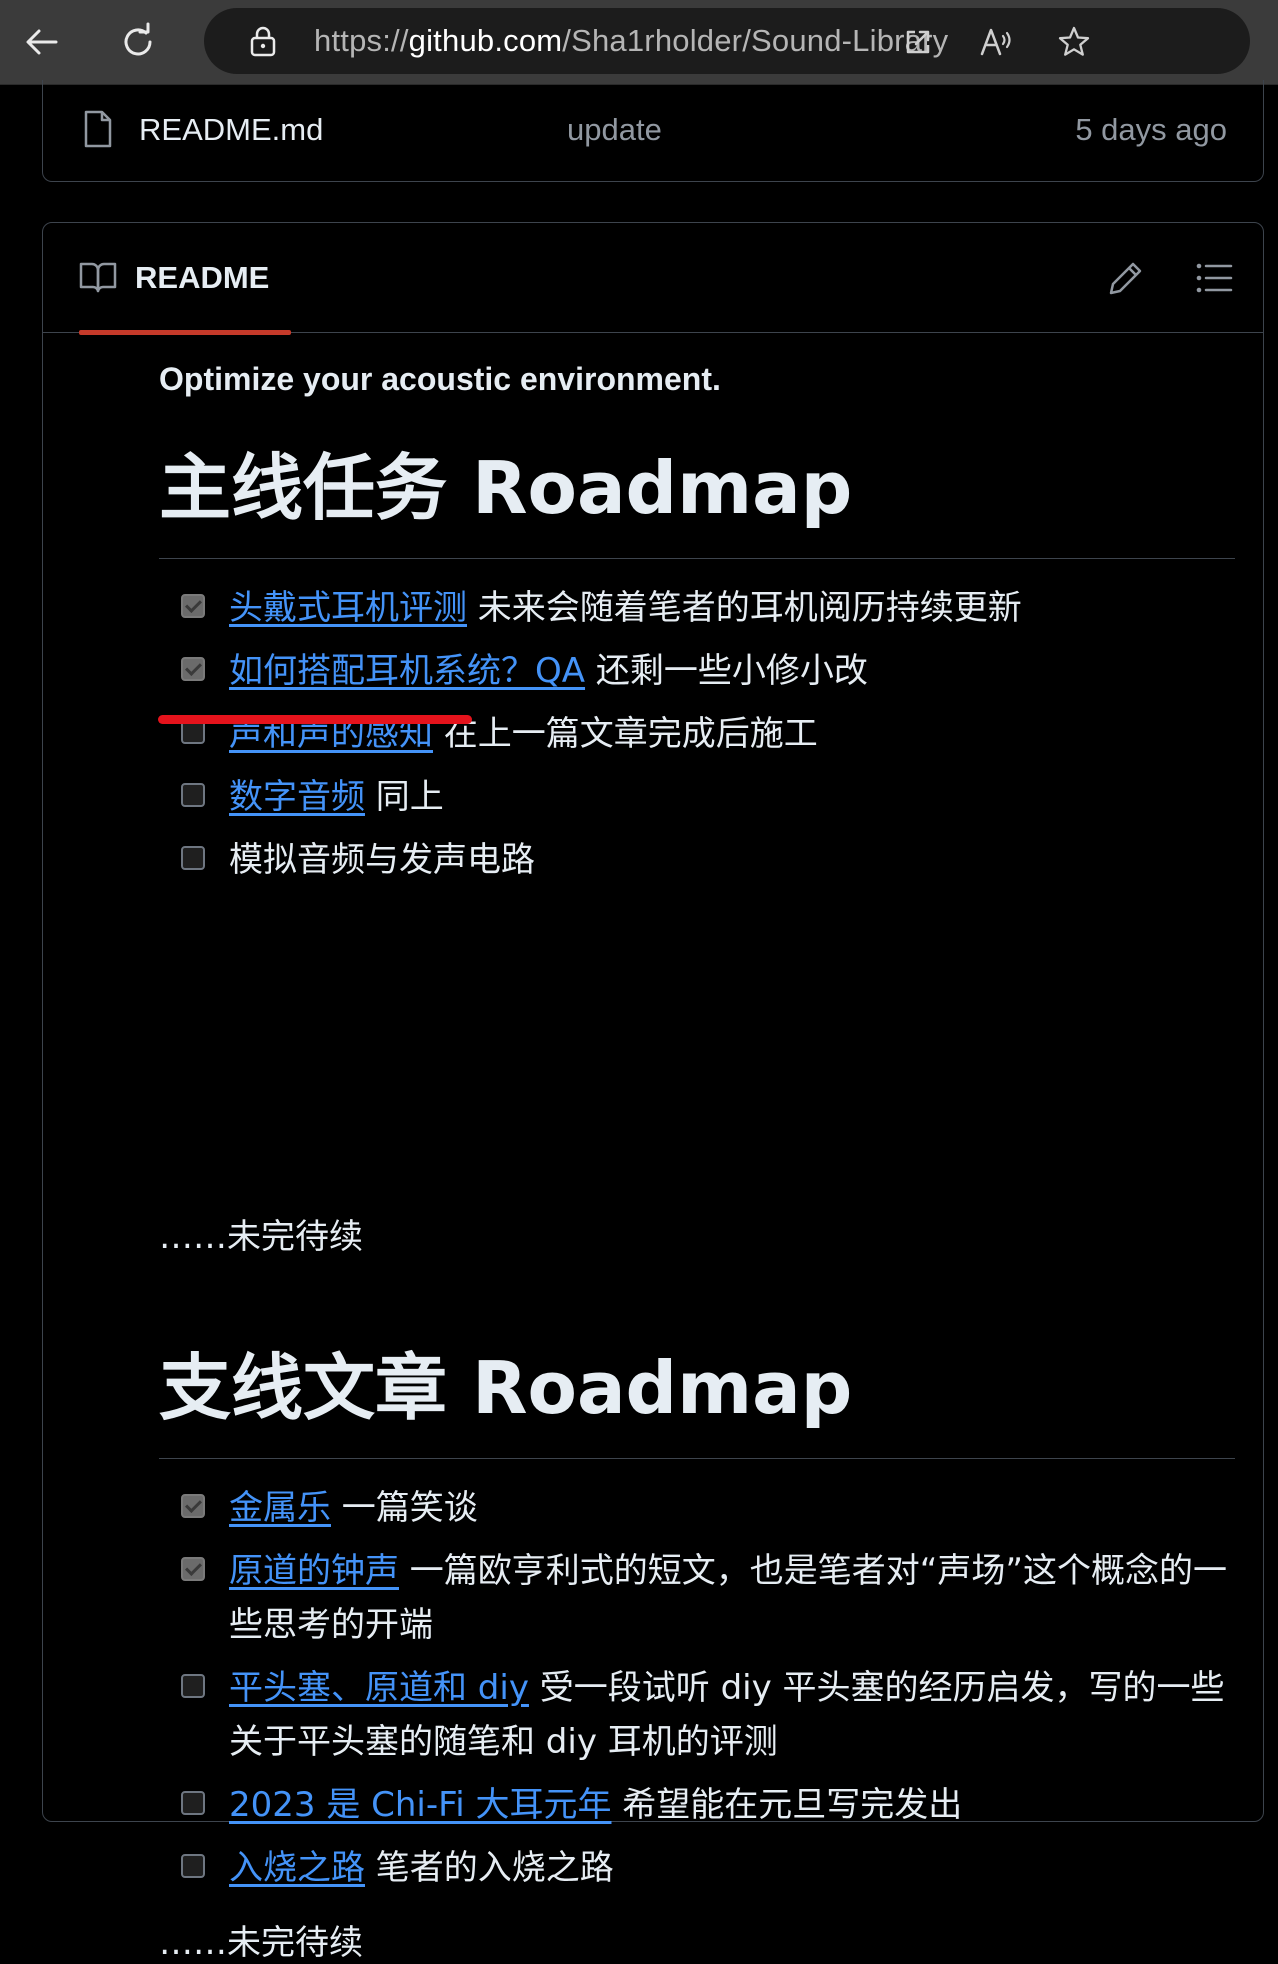  Describe the element at coordinates (185, 332) in the screenshot. I see `active-tab-indicator` at that location.